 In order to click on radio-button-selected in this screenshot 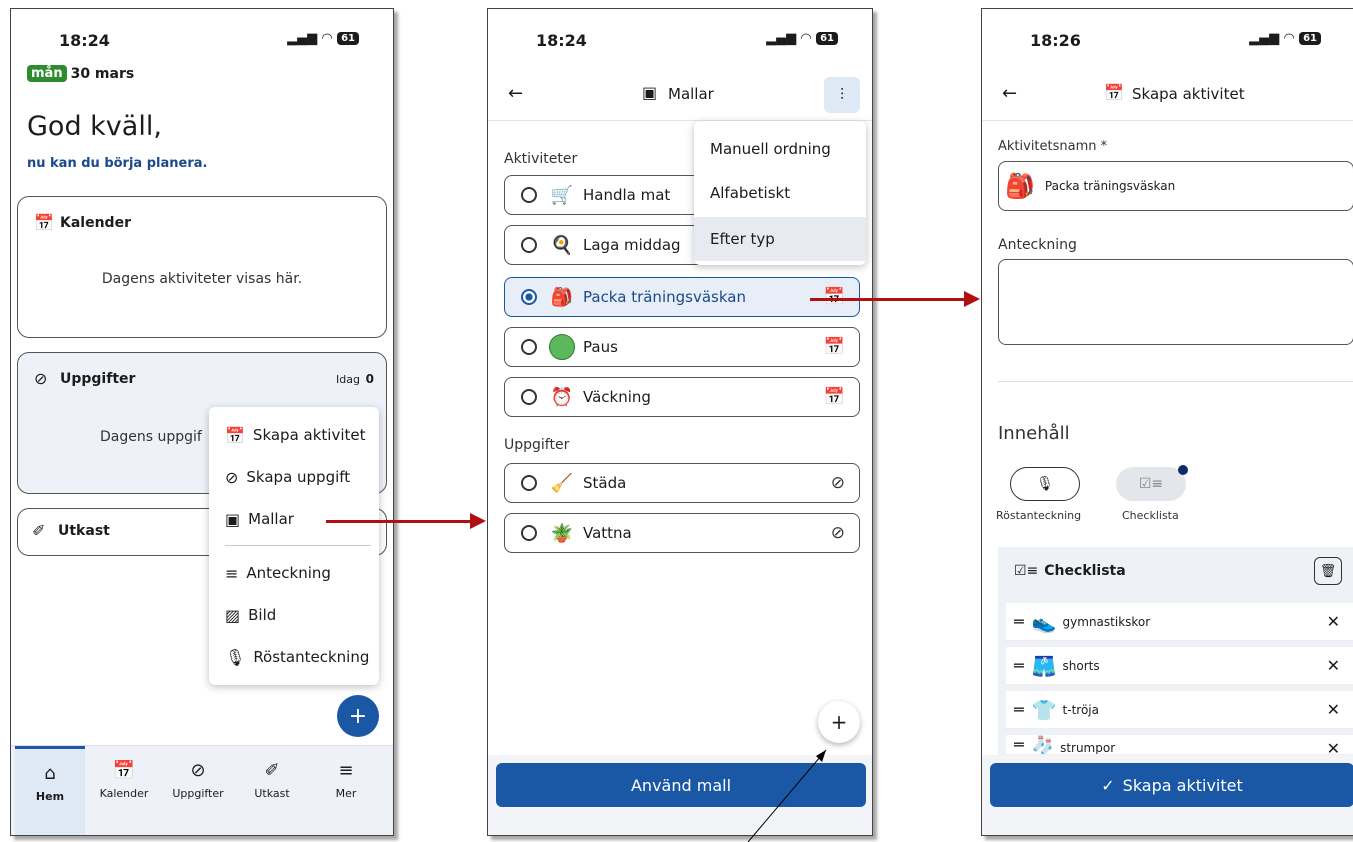, I will do `click(529, 297)`.